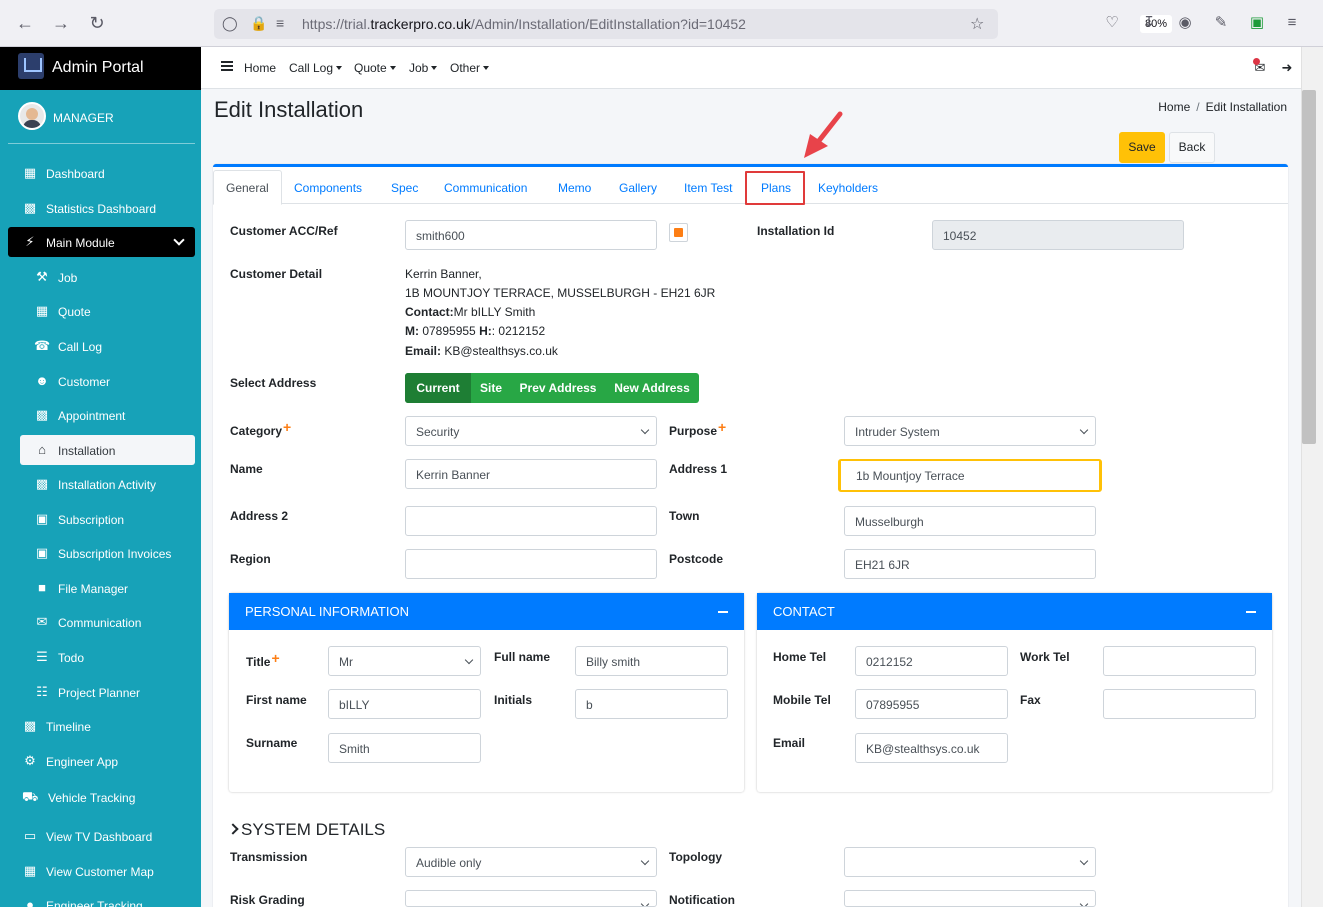 This screenshot has width=1323, height=907. Describe the element at coordinates (30, 835) in the screenshot. I see `tv-icon: ▭` at that location.